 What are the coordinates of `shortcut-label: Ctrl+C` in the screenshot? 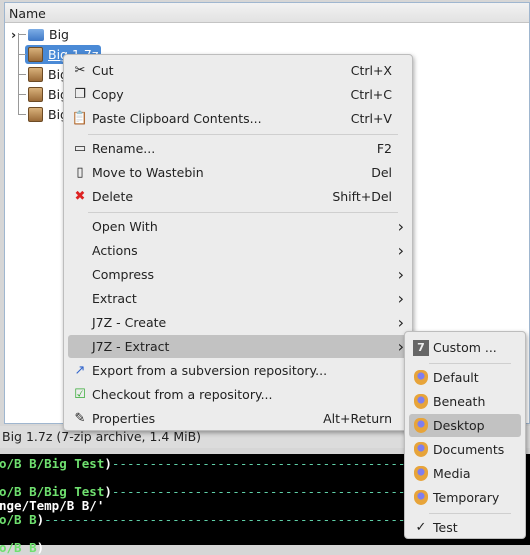 It's located at (371, 94).